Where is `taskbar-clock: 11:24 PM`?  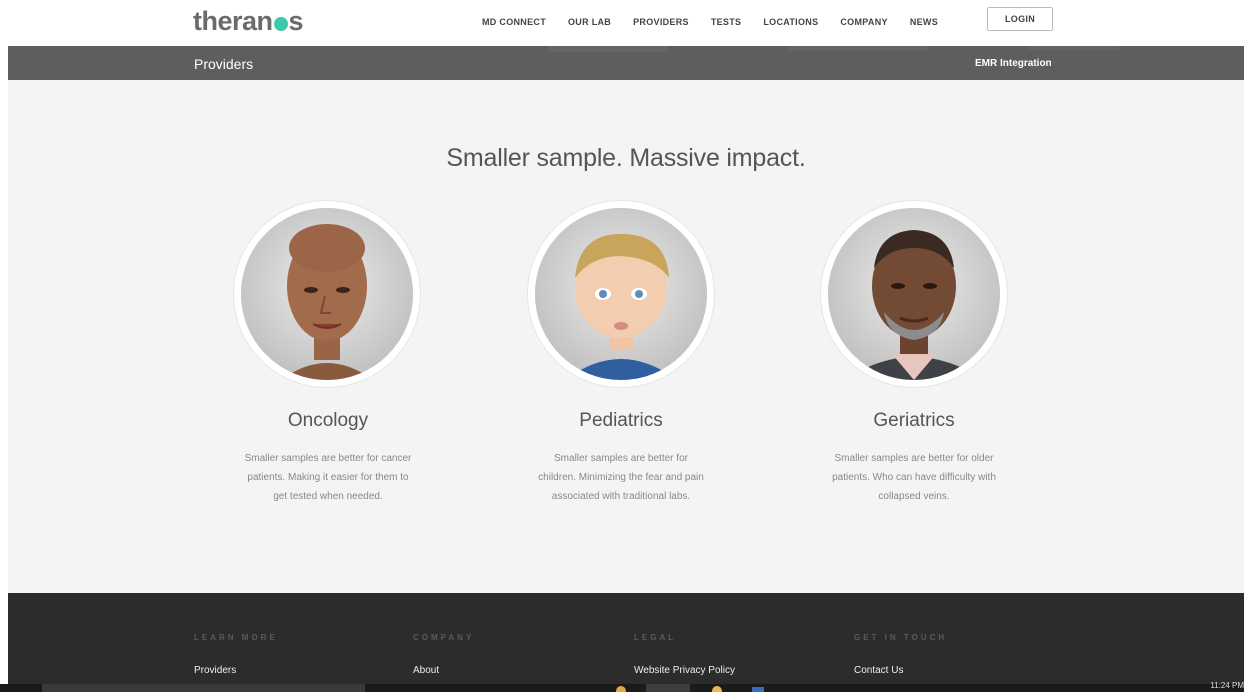
taskbar-clock: 11:24 PM is located at coordinates (1227, 685).